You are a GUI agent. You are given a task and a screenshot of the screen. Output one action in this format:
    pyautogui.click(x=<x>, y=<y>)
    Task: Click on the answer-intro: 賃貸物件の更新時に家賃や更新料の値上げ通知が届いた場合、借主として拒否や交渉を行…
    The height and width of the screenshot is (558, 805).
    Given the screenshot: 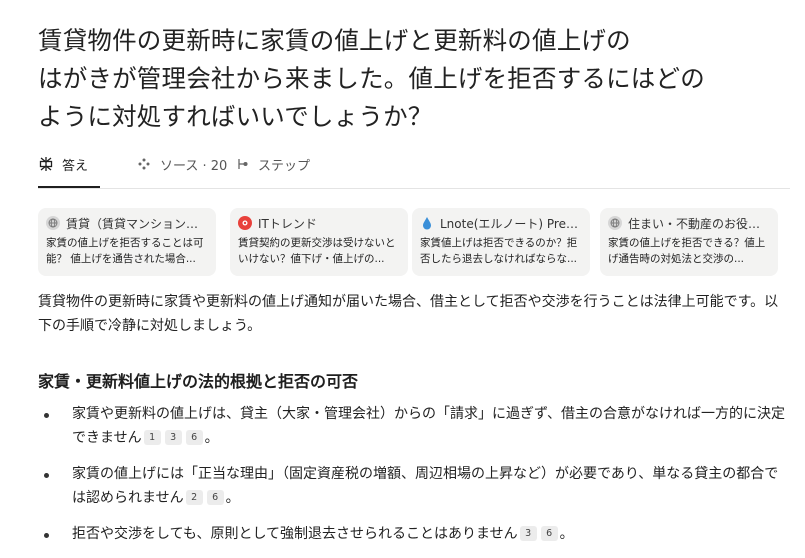 What is the action you would take?
    pyautogui.click(x=408, y=314)
    